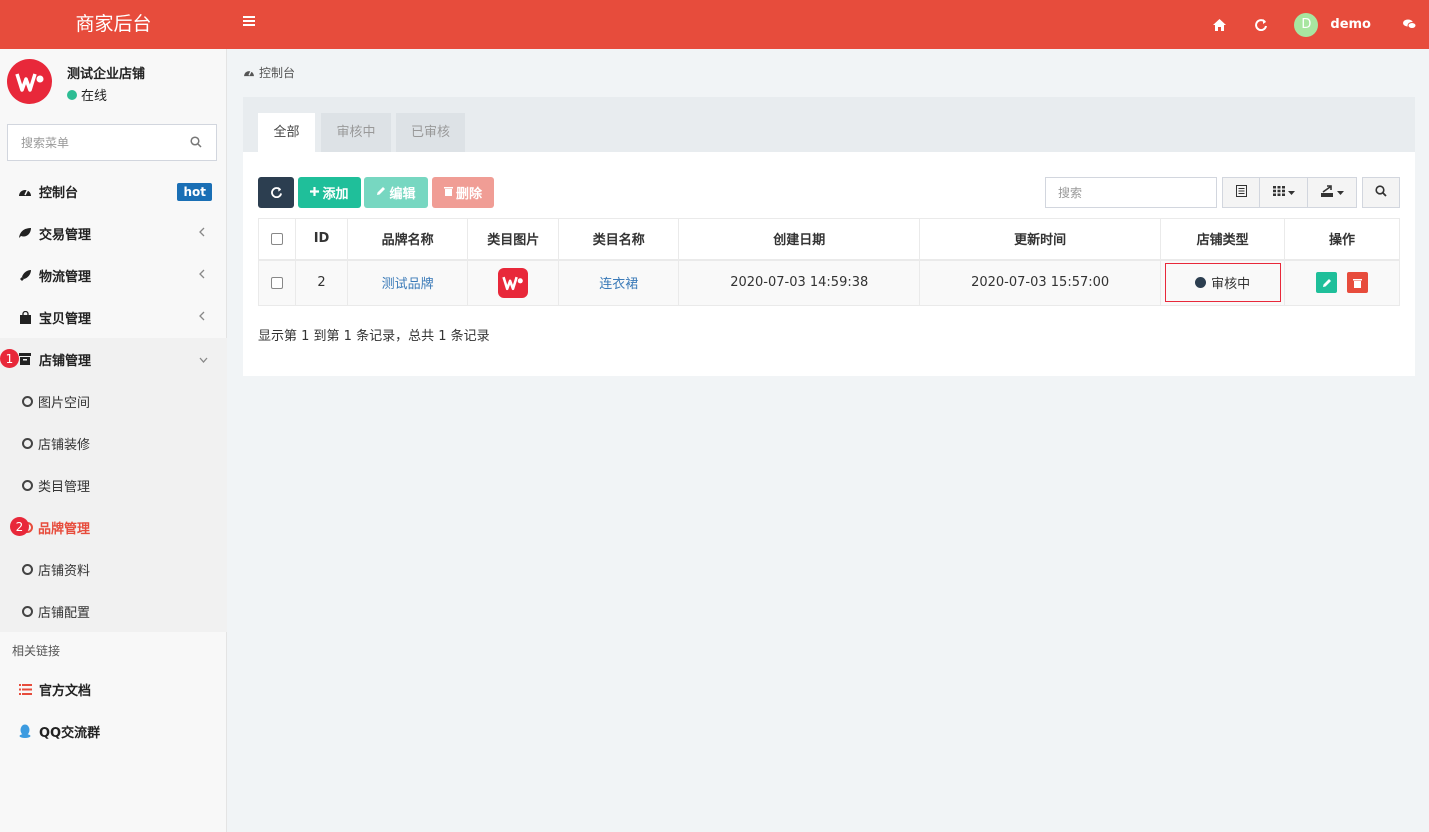 Image resolution: width=1429 pixels, height=832 pixels. I want to click on top-header: 商家后台 D demo, so click(714, 24).